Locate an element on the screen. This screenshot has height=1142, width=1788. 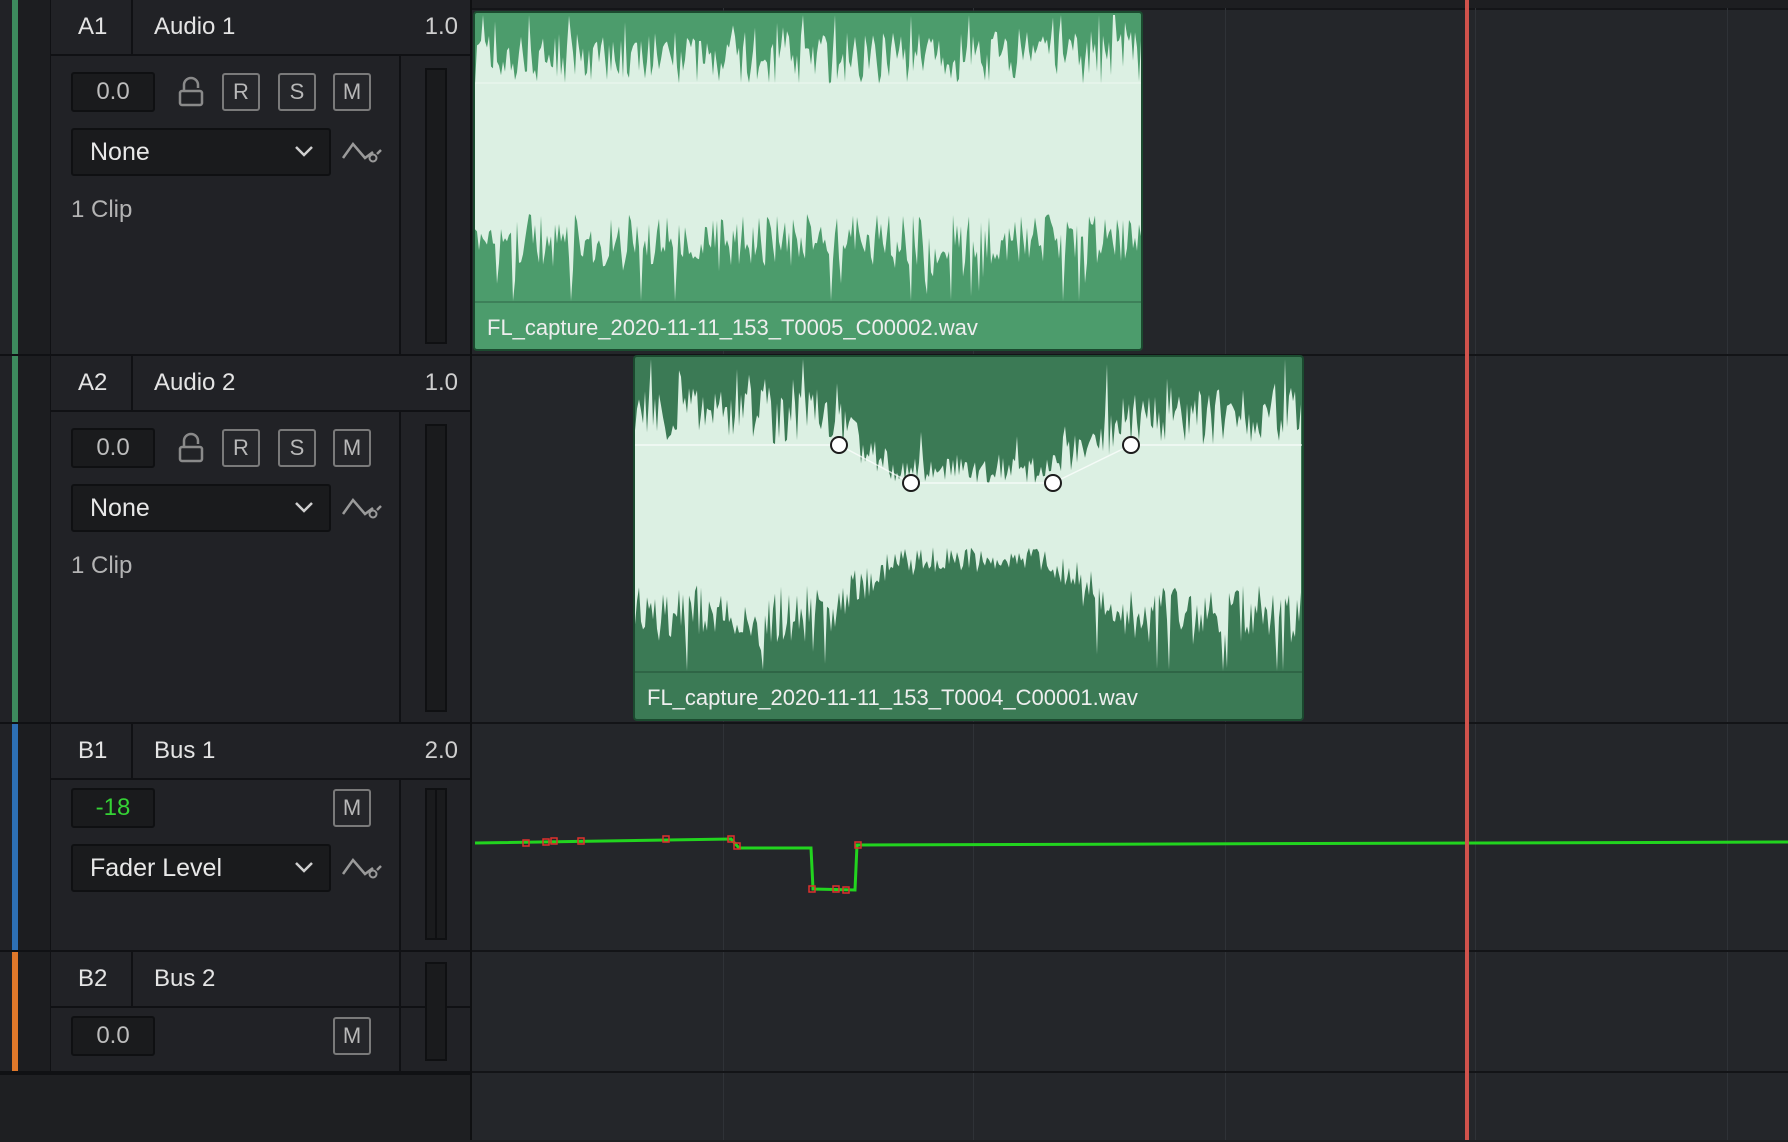
playhead is located at coordinates (1467, 570).